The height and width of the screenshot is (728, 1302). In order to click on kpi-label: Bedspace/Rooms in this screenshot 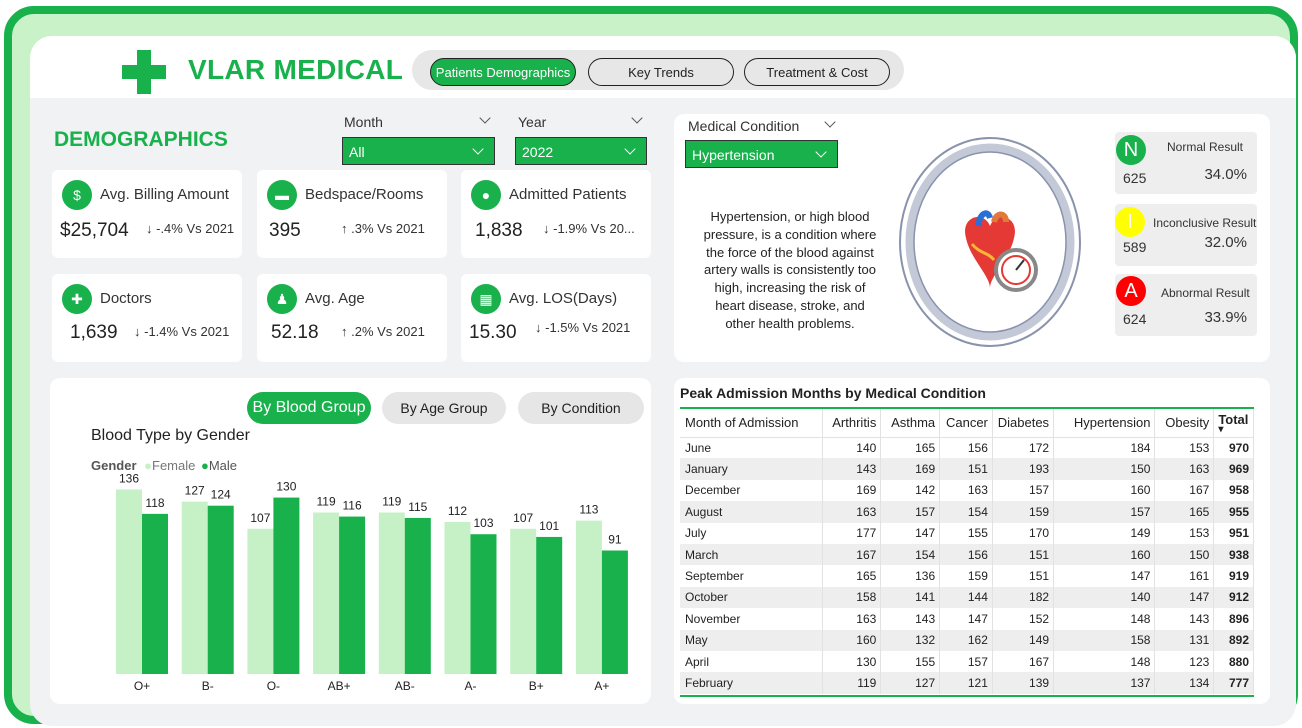, I will do `click(364, 194)`.